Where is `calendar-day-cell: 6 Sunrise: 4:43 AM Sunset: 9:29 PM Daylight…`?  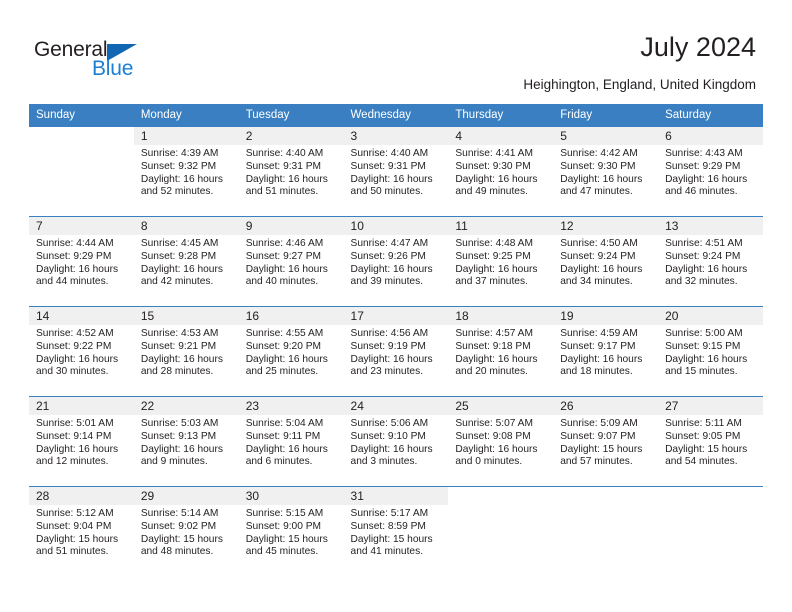
calendar-day-cell: 6 Sunrise: 4:43 AM Sunset: 9:29 PM Daylight… is located at coordinates (710, 172).